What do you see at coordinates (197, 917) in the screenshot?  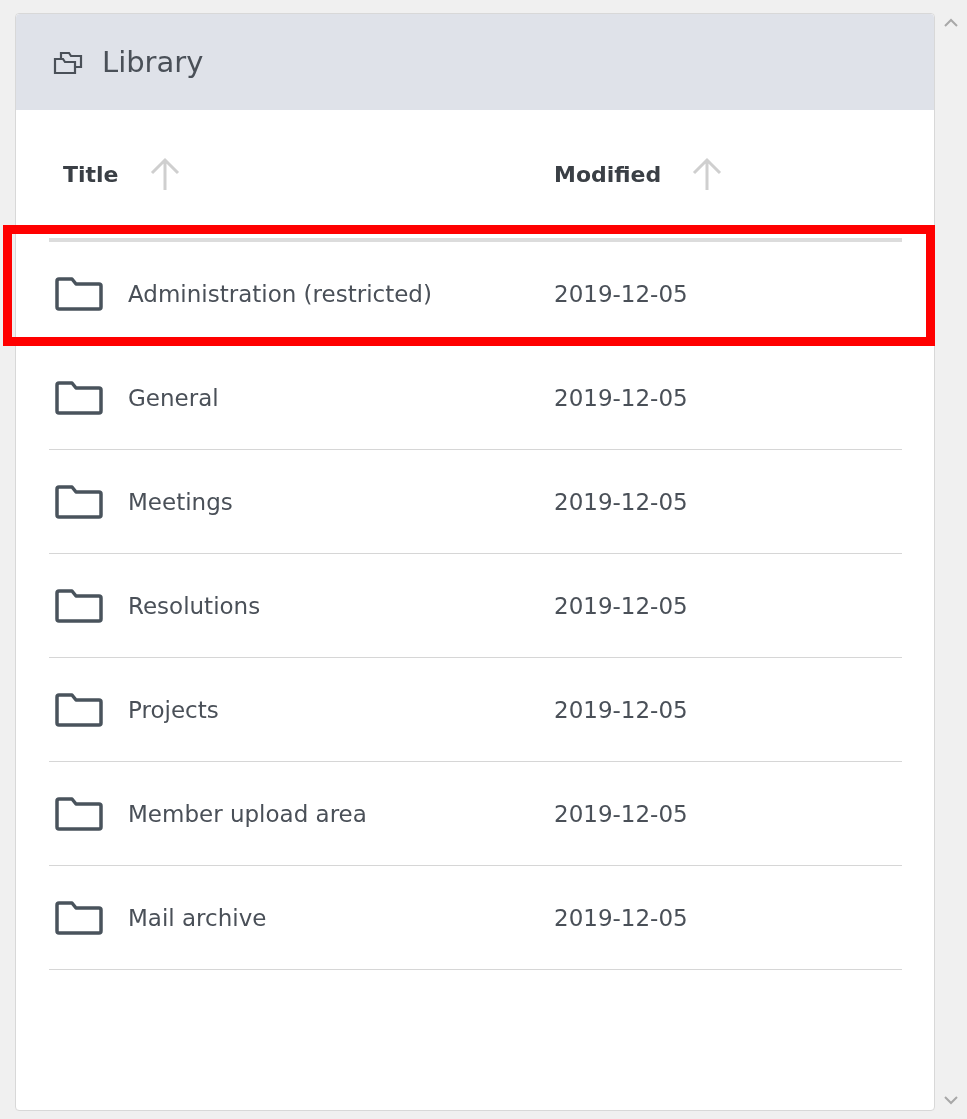 I see `folder-name: Mail archive` at bounding box center [197, 917].